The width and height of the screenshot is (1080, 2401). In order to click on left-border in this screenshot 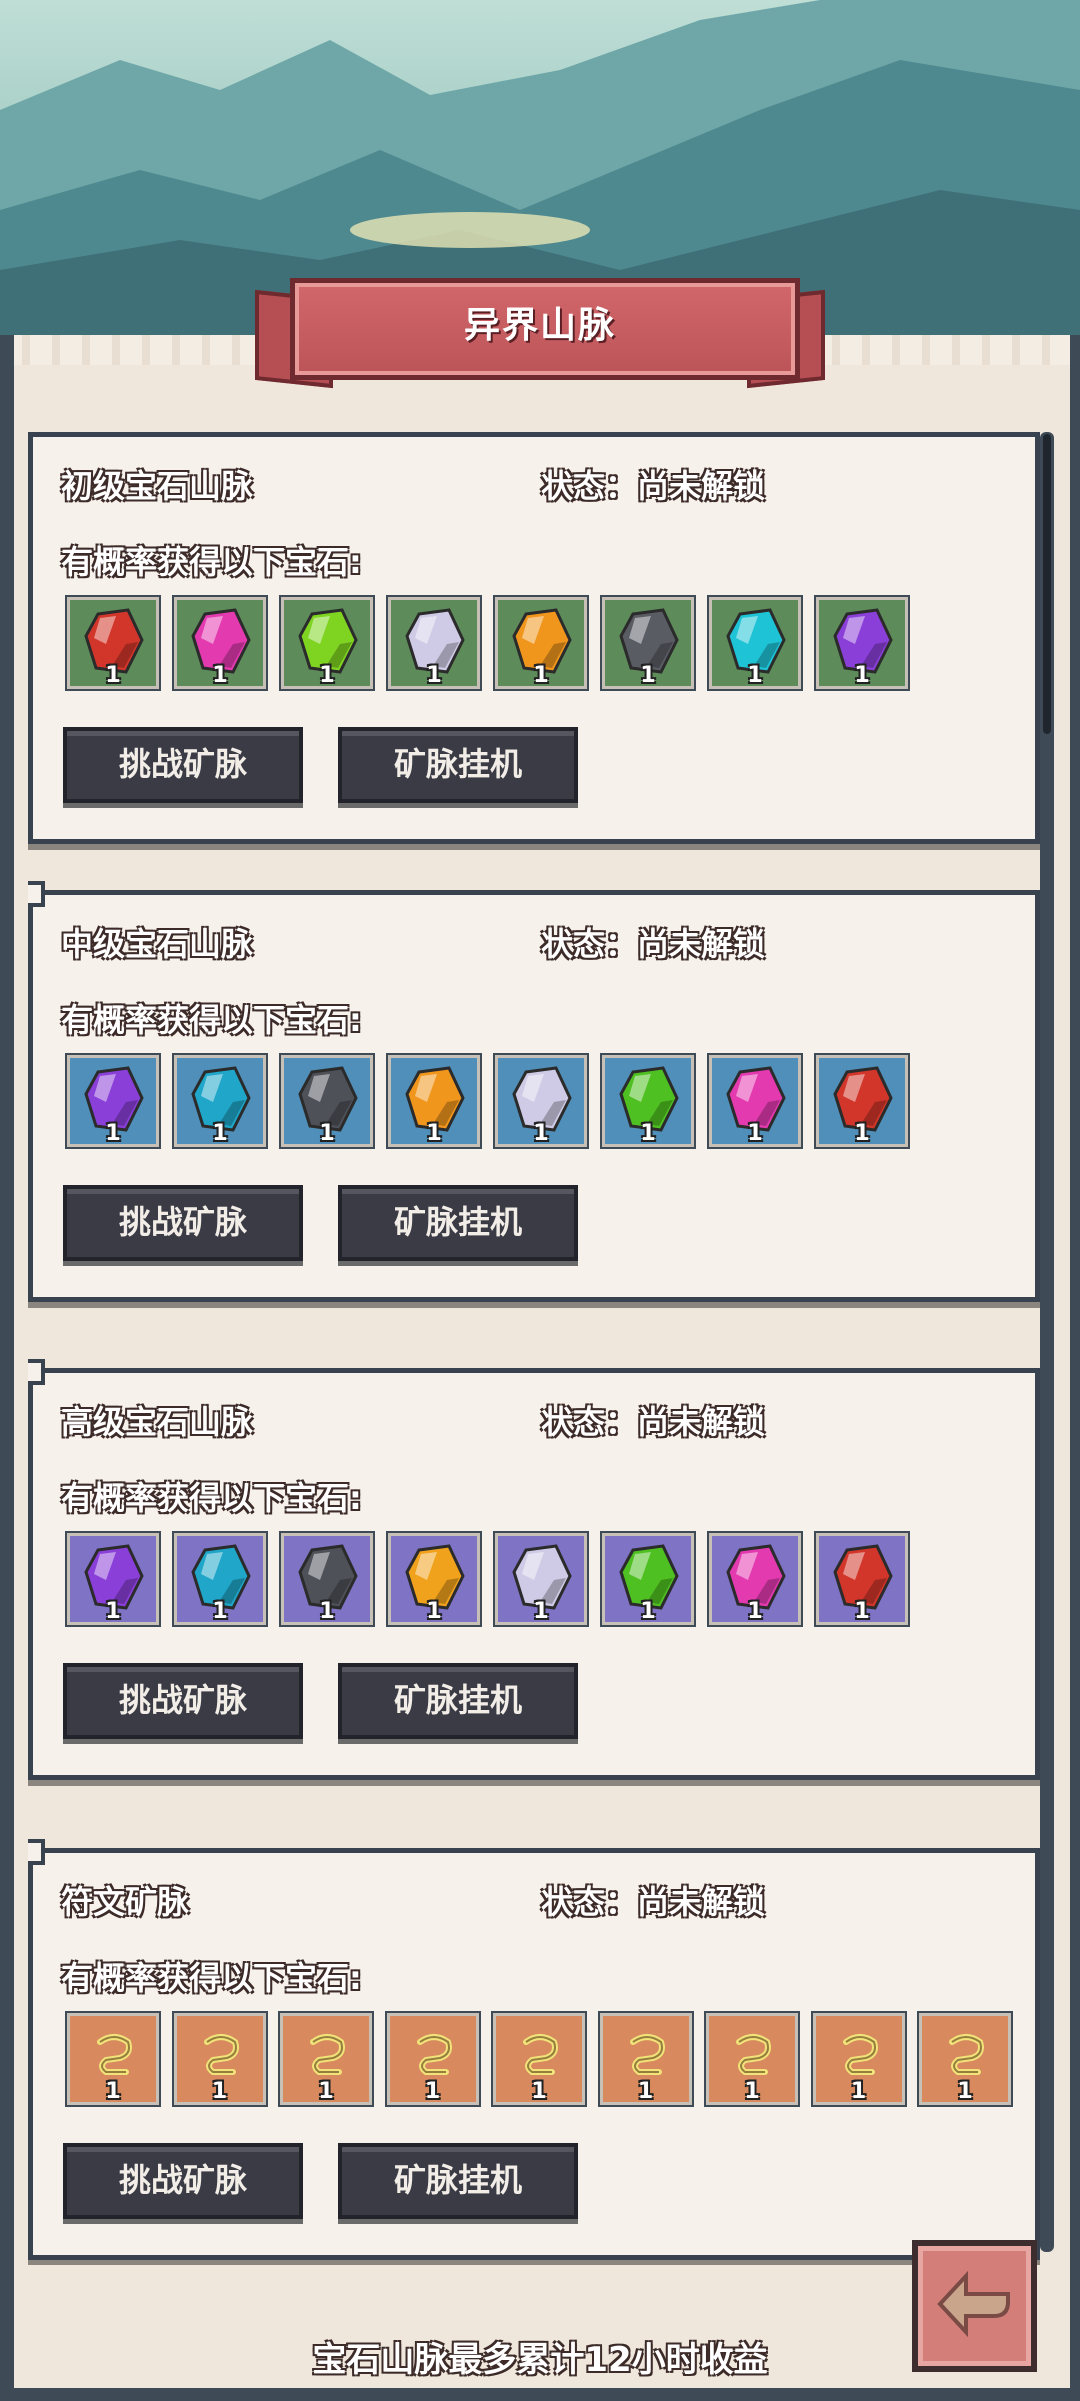, I will do `click(7, 1368)`.